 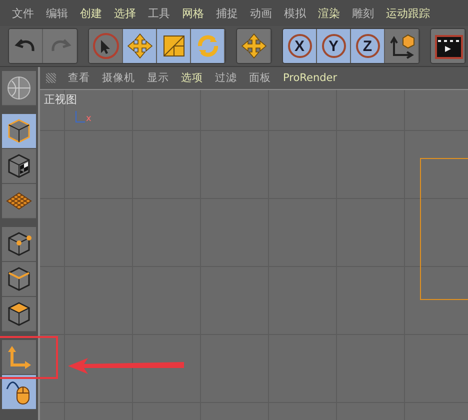 I want to click on workplane-mode-button, so click(x=19, y=201).